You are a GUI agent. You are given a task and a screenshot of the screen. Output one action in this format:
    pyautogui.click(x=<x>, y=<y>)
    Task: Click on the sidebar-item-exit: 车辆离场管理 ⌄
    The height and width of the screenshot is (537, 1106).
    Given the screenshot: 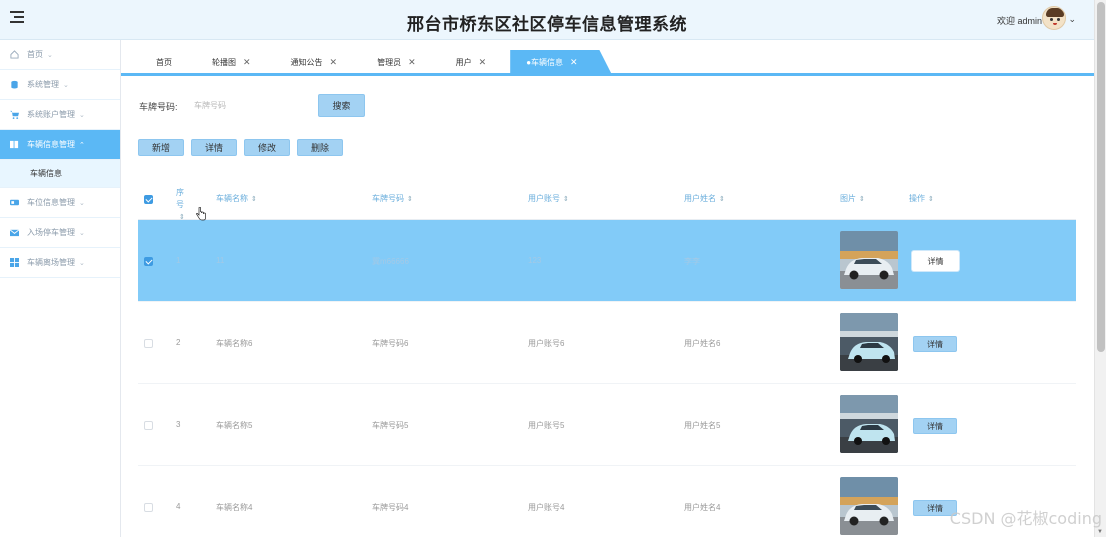 What is the action you would take?
    pyautogui.click(x=60, y=263)
    